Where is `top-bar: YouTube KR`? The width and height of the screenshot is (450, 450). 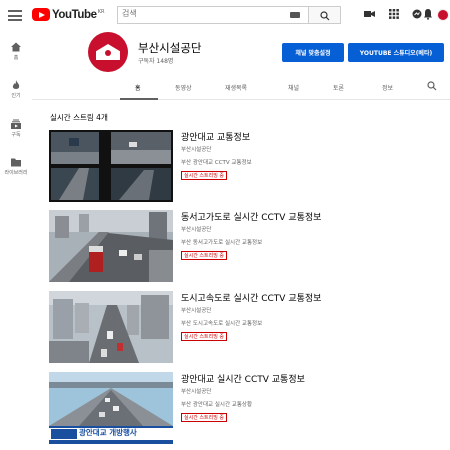 top-bar: YouTube KR is located at coordinates (225, 15).